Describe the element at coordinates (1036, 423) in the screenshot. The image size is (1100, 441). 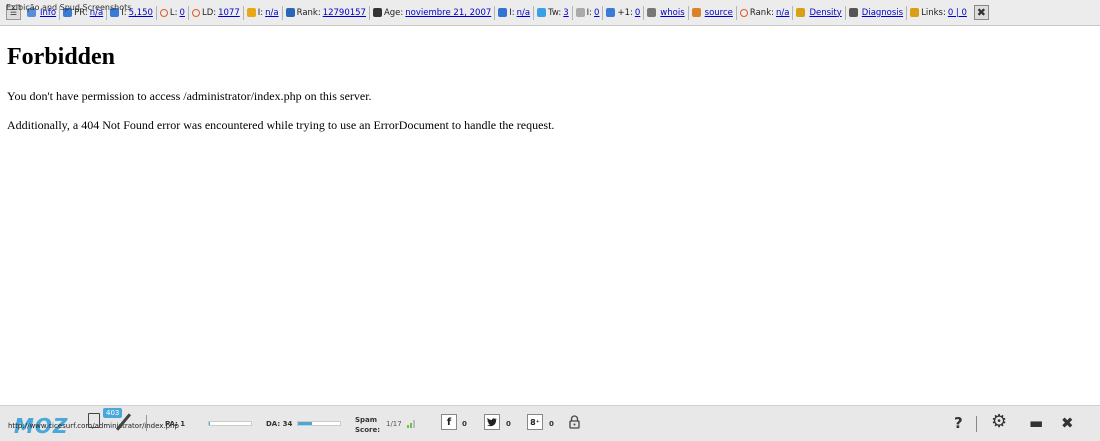
I see `menu-icon: ▬` at that location.